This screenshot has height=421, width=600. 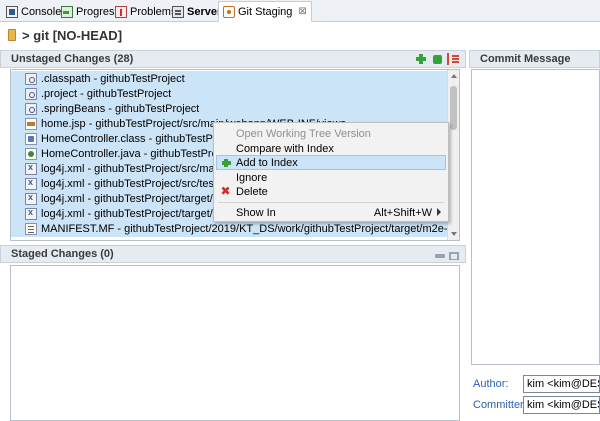 What do you see at coordinates (491, 384) in the screenshot?
I see `author-label: Author:` at bounding box center [491, 384].